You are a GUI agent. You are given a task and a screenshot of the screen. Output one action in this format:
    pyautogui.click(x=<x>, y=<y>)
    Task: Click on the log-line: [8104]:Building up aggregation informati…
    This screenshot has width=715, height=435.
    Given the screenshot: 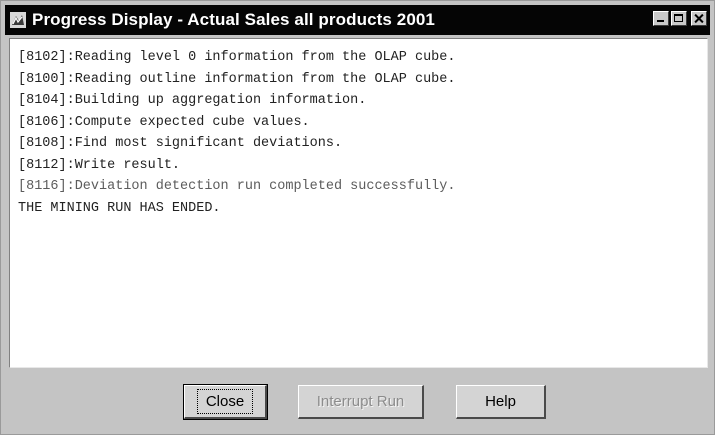 What is the action you would take?
    pyautogui.click(x=192, y=100)
    